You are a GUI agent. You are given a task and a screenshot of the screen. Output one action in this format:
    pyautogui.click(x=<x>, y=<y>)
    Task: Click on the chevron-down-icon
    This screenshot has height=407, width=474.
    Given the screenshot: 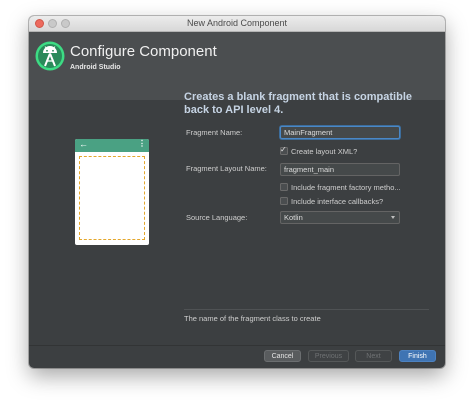 What is the action you would take?
    pyautogui.click(x=393, y=217)
    